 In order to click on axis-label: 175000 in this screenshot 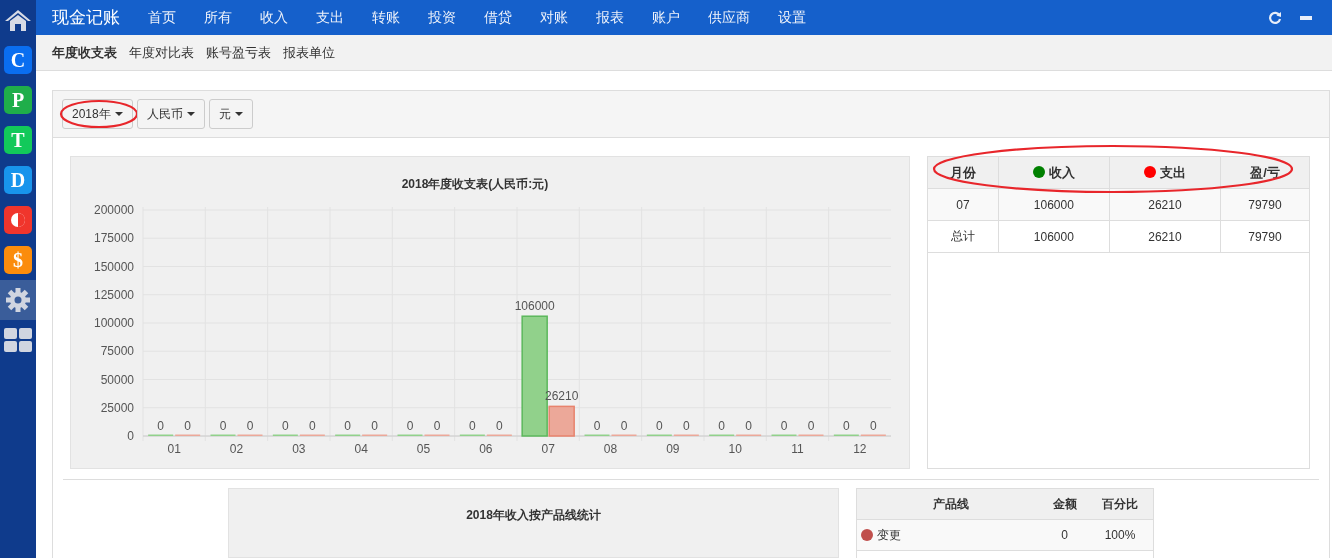, I will do `click(113, 238)`.